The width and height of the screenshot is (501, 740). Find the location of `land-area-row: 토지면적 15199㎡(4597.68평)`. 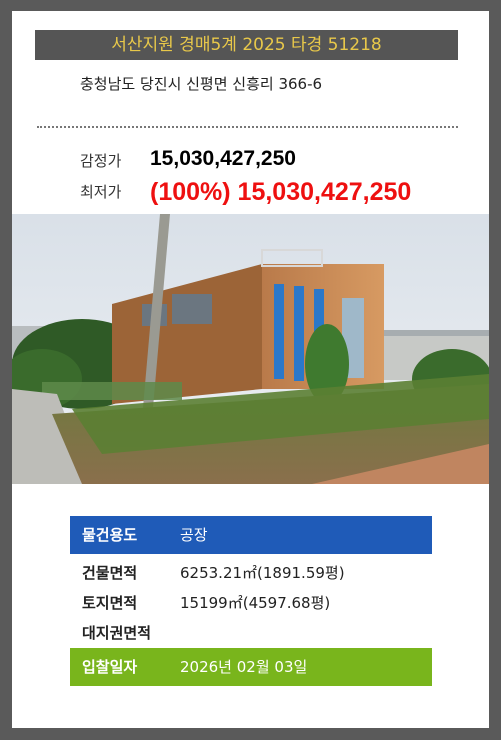

land-area-row: 토지면적 15199㎡(4597.68평) is located at coordinates (251, 603).